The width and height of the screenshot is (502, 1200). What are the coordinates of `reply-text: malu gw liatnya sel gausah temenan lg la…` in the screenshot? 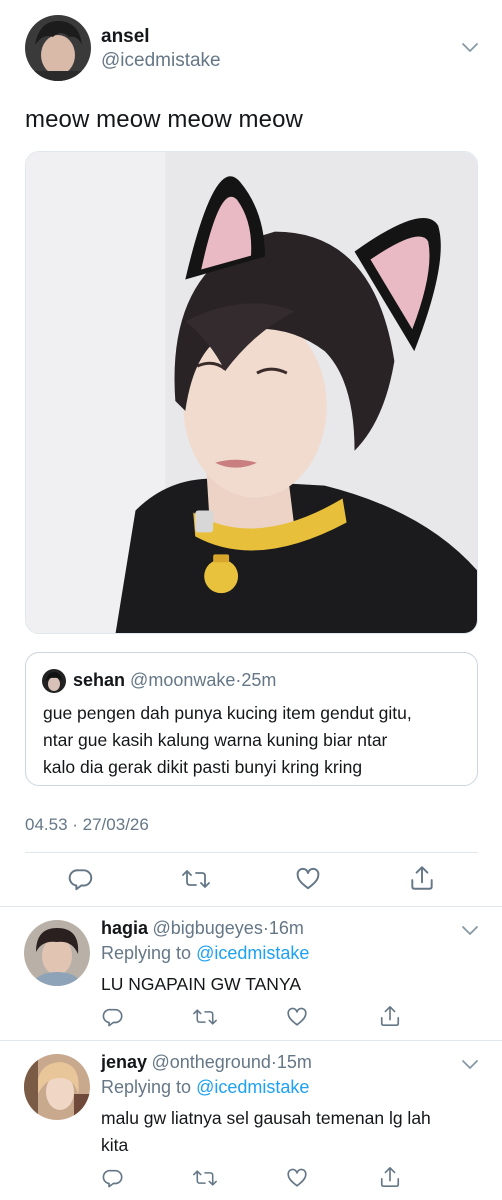 It's located at (293, 1132).